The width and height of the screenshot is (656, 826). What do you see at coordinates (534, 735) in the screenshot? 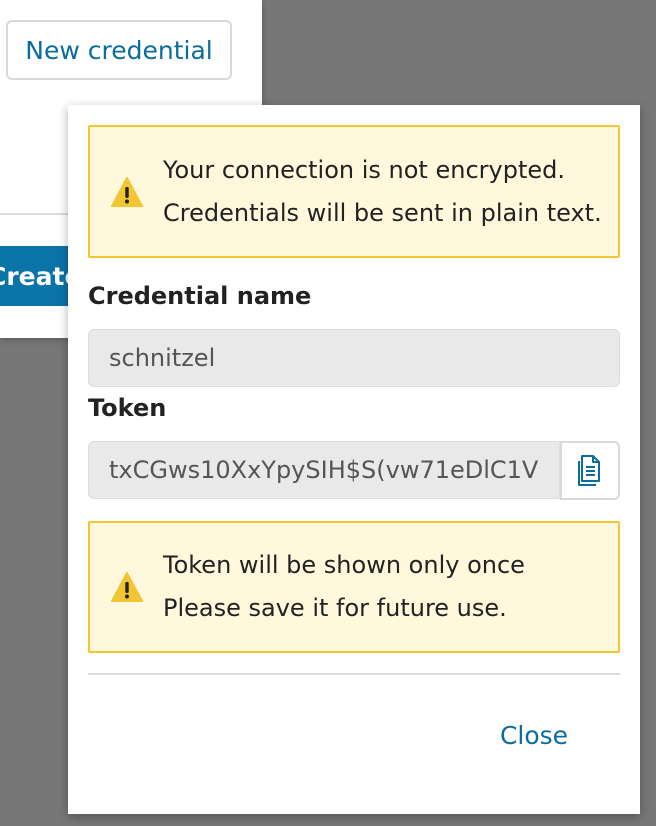
I see `close-button: Close` at bounding box center [534, 735].